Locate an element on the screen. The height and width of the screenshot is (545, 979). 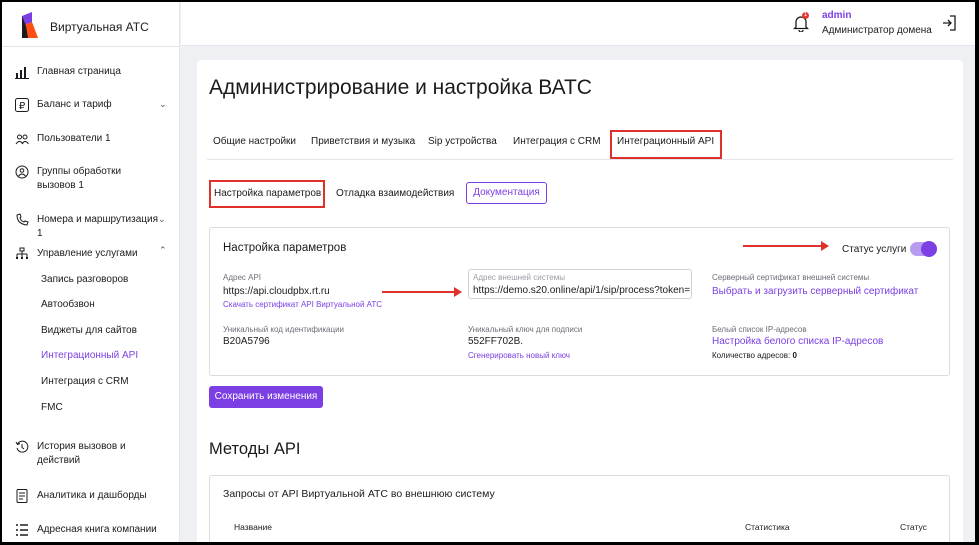
address-count-value: 0 is located at coordinates (794, 355).